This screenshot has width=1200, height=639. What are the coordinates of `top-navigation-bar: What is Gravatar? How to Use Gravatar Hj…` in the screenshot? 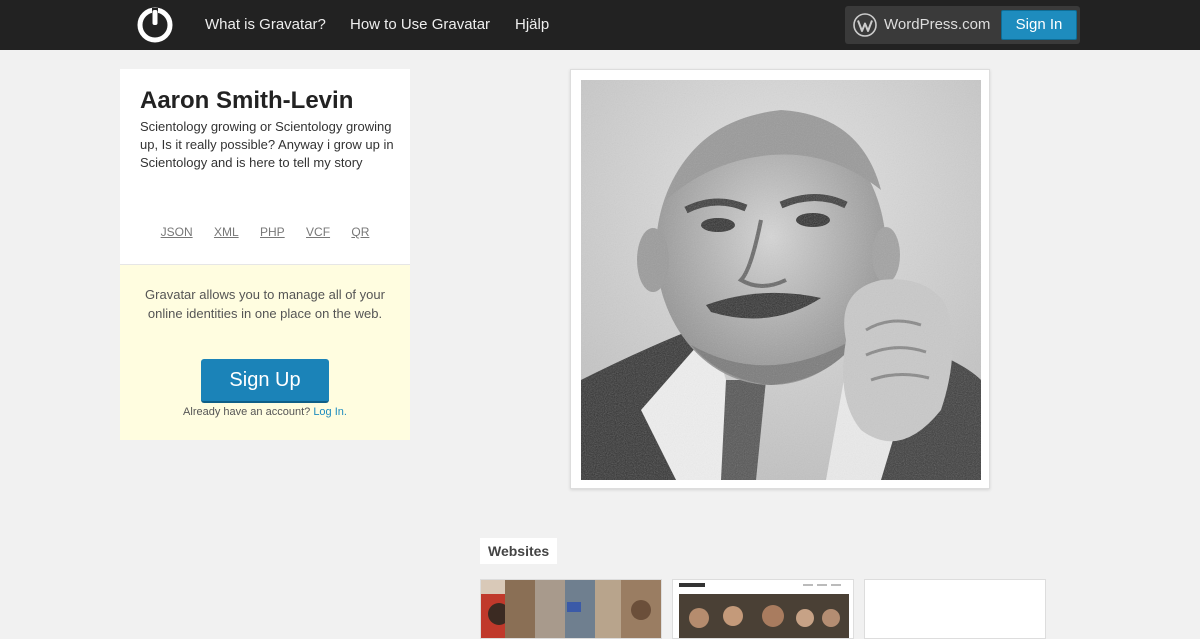 It's located at (600, 25).